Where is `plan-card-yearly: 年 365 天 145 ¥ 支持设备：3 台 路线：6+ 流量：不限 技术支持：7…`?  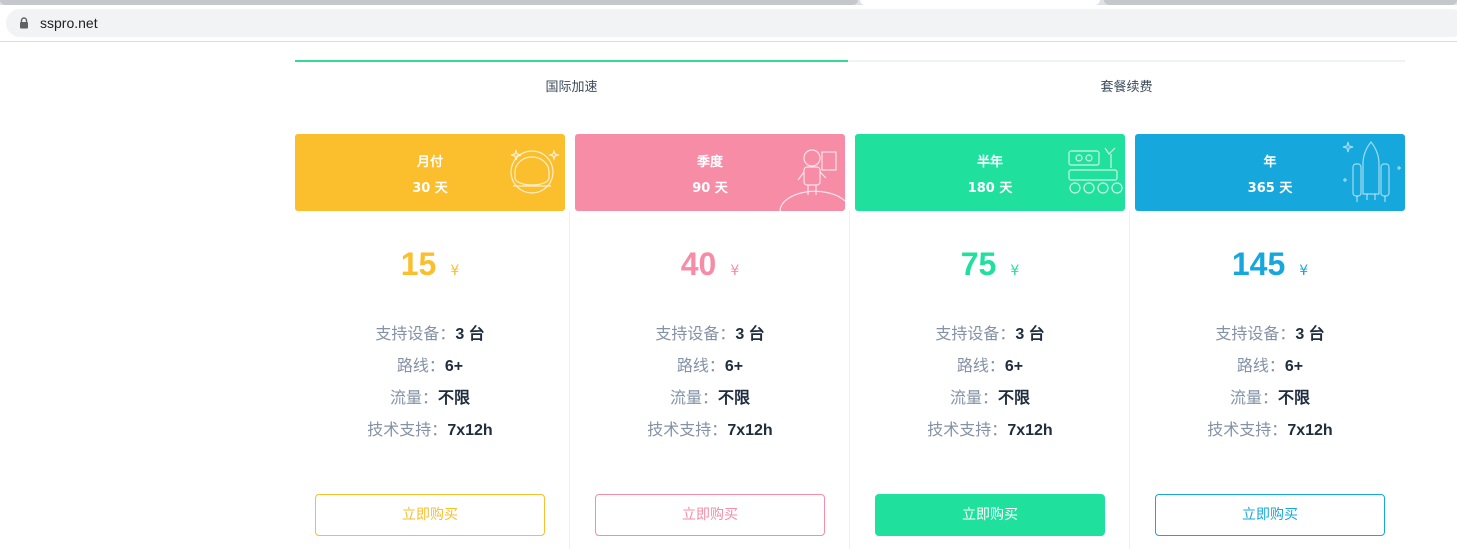
plan-card-yearly: 年 365 天 145 ¥ 支持设备：3 台 路线：6+ 流量：不限 技术支持：7… is located at coordinates (1270, 341).